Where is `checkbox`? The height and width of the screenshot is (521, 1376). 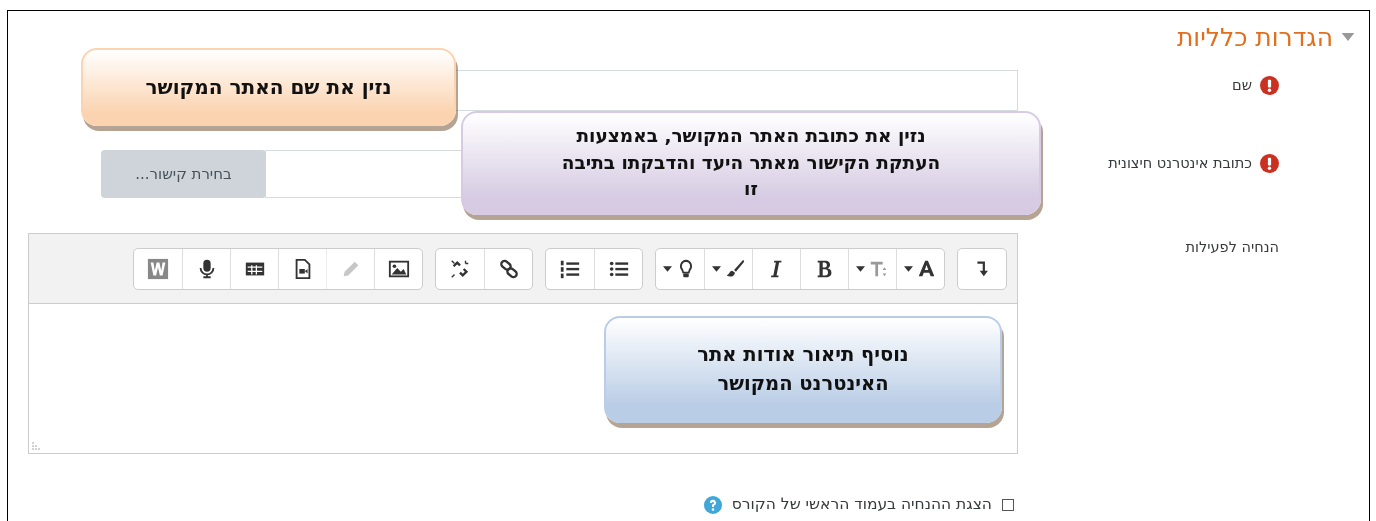 checkbox is located at coordinates (1008, 504).